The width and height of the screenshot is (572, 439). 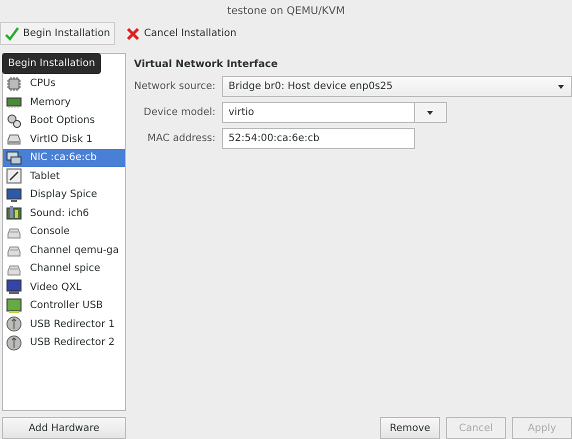 I want to click on hardware-list-item: Controller USB, so click(x=64, y=305).